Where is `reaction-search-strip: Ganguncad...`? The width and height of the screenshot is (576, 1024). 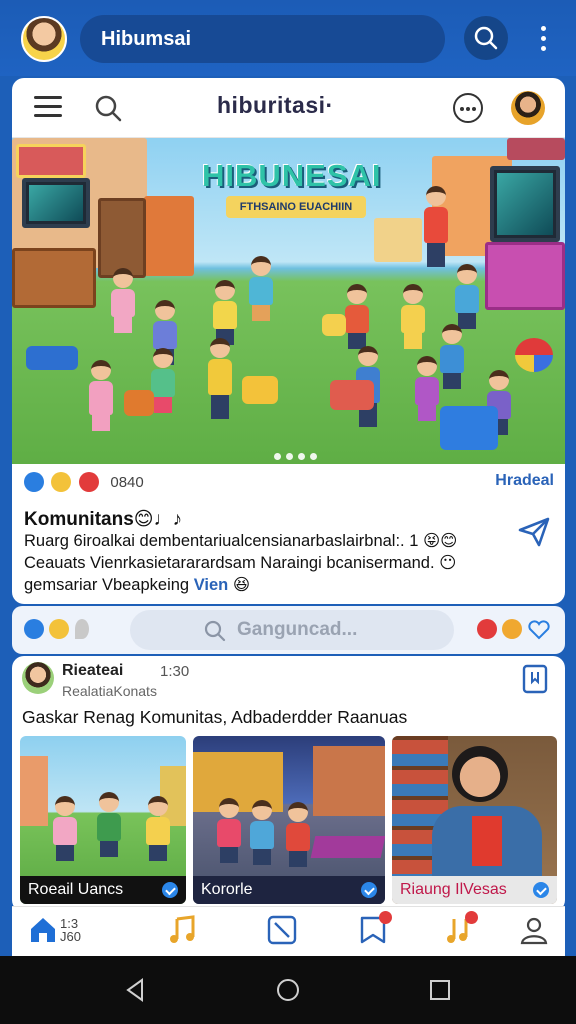
reaction-search-strip: Ganguncad... is located at coordinates (288, 630).